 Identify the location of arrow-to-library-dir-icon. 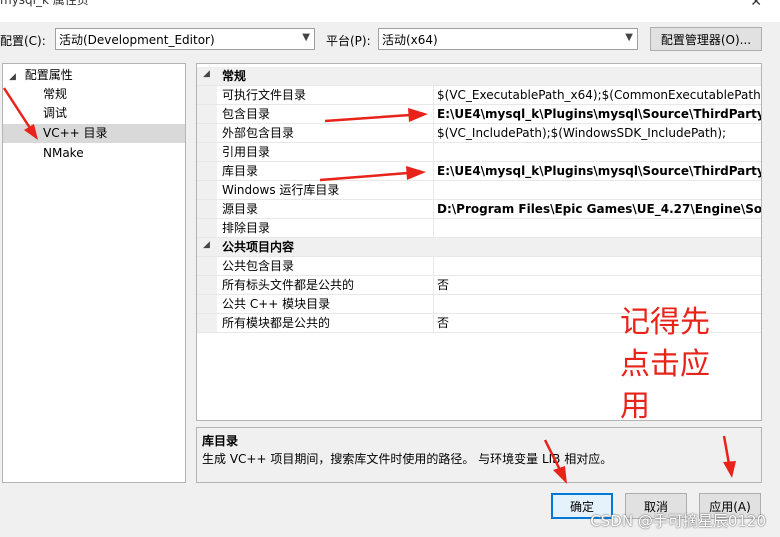
(372, 174).